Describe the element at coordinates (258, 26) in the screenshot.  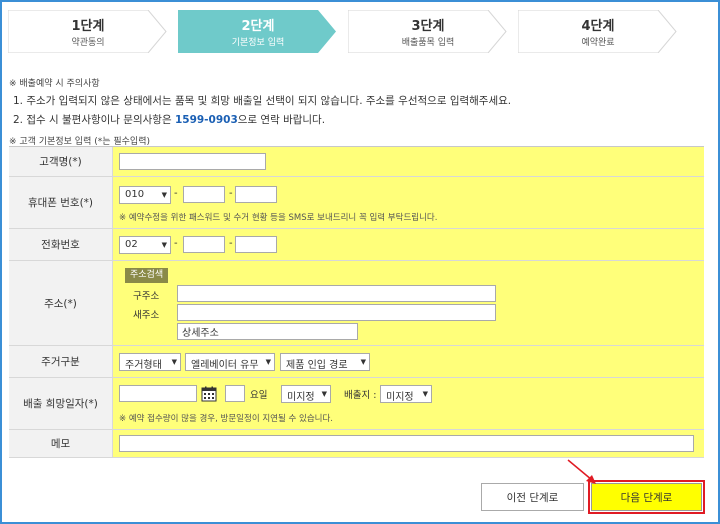
I see `step-2-number: 2단계` at that location.